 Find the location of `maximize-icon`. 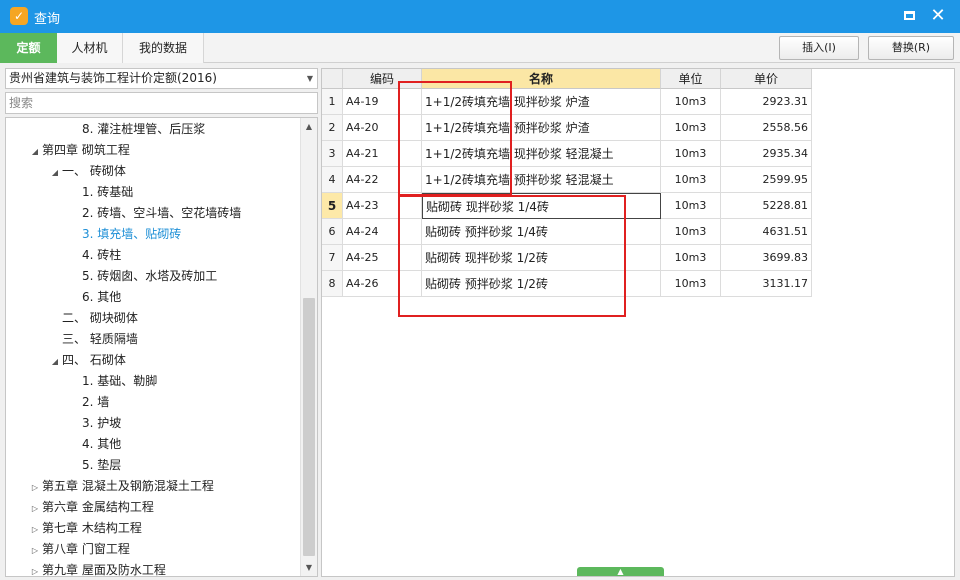

maximize-icon is located at coordinates (909, 16).